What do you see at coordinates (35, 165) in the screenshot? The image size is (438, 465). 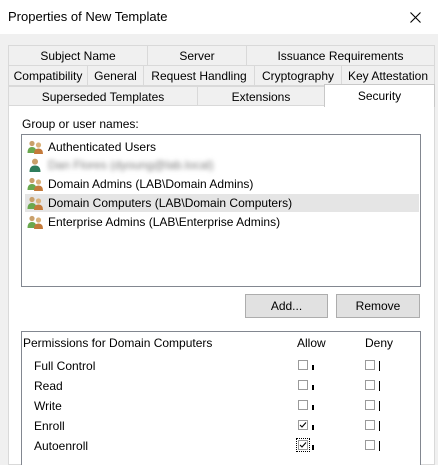 I see `user-icon` at bounding box center [35, 165].